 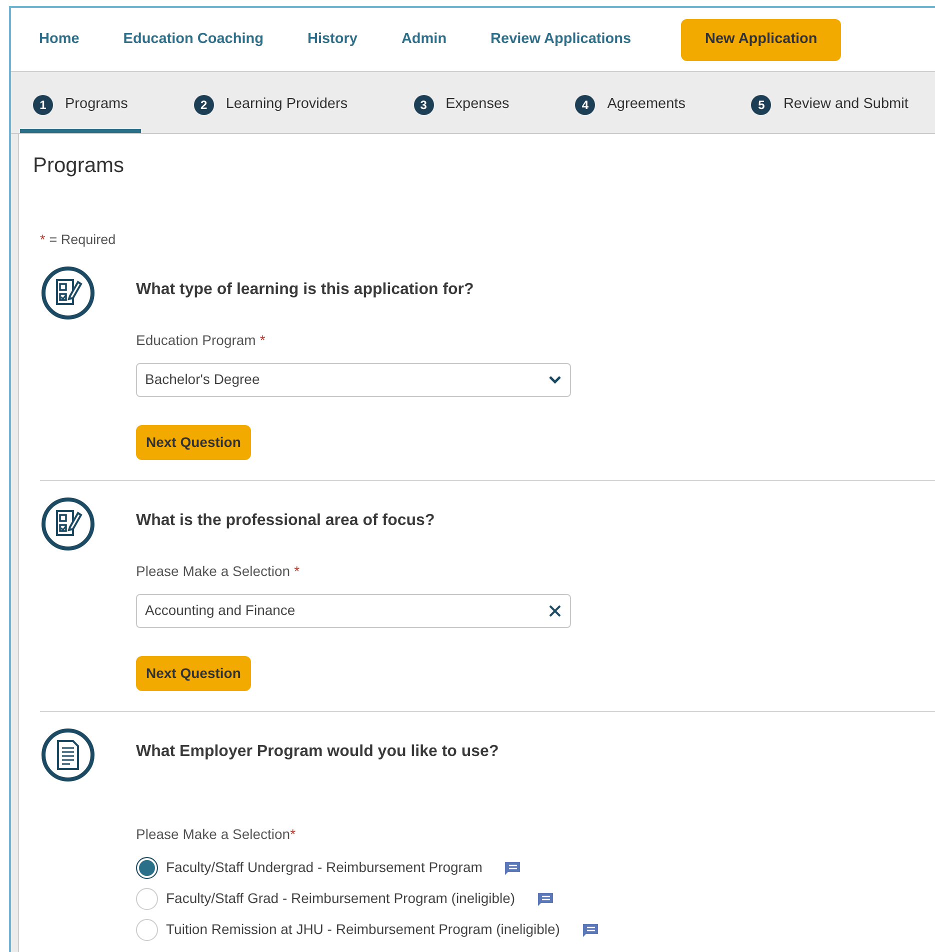 I want to click on nav-link: Home, so click(x=59, y=39).